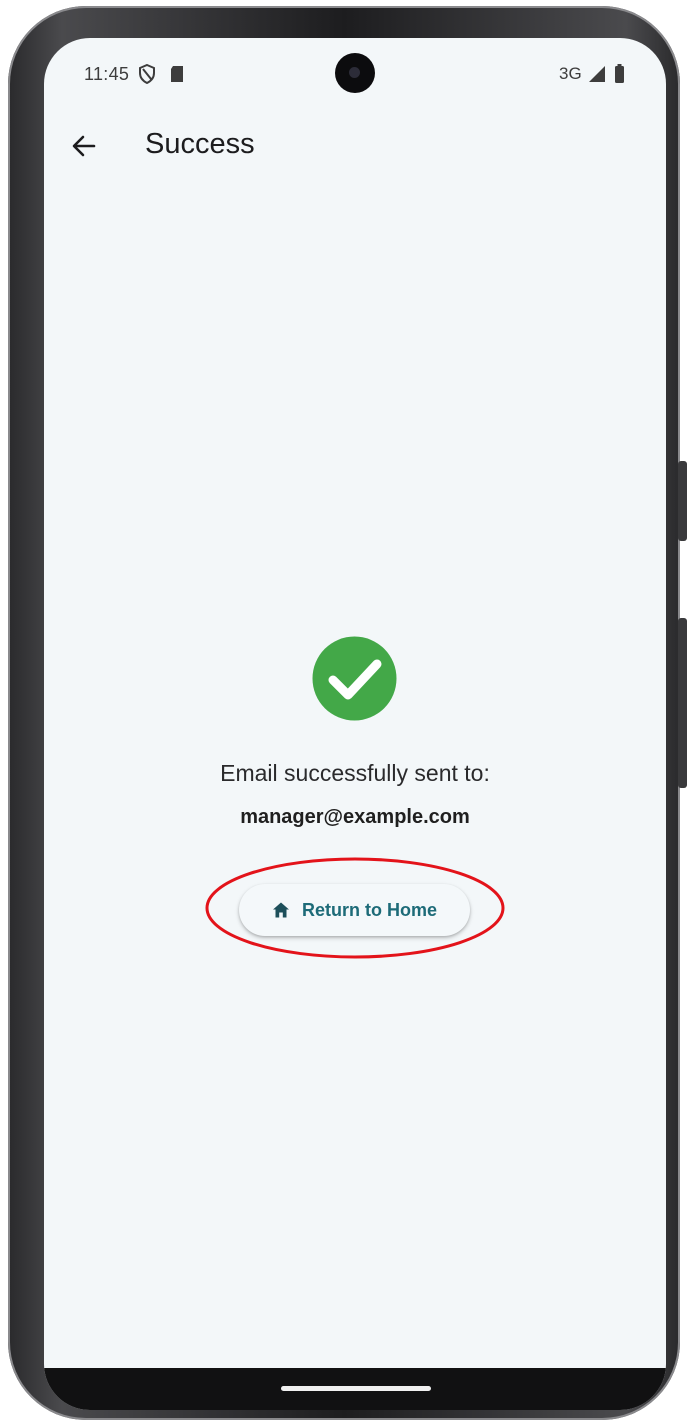  I want to click on arrow-back-icon, so click(84, 146).